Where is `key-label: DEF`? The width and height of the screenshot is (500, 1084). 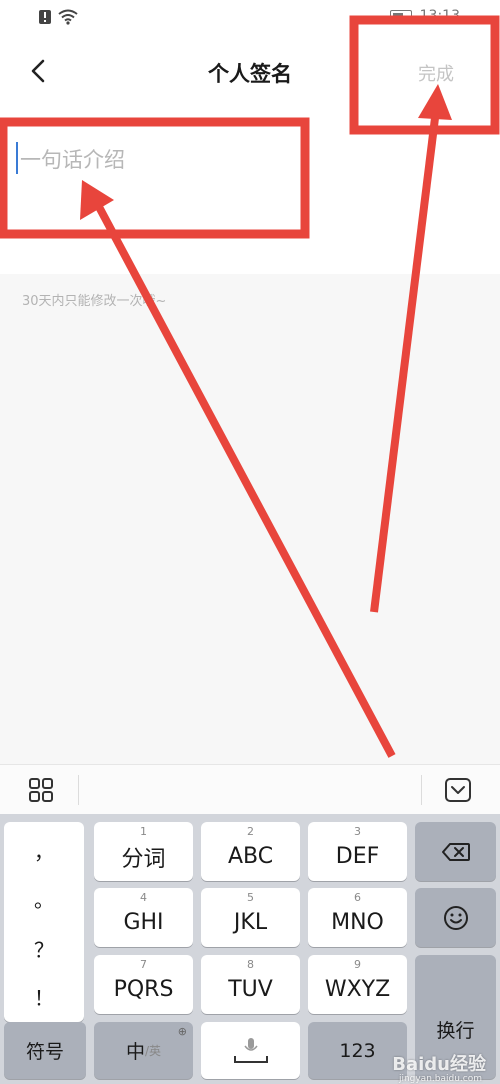
key-label: DEF is located at coordinates (357, 856).